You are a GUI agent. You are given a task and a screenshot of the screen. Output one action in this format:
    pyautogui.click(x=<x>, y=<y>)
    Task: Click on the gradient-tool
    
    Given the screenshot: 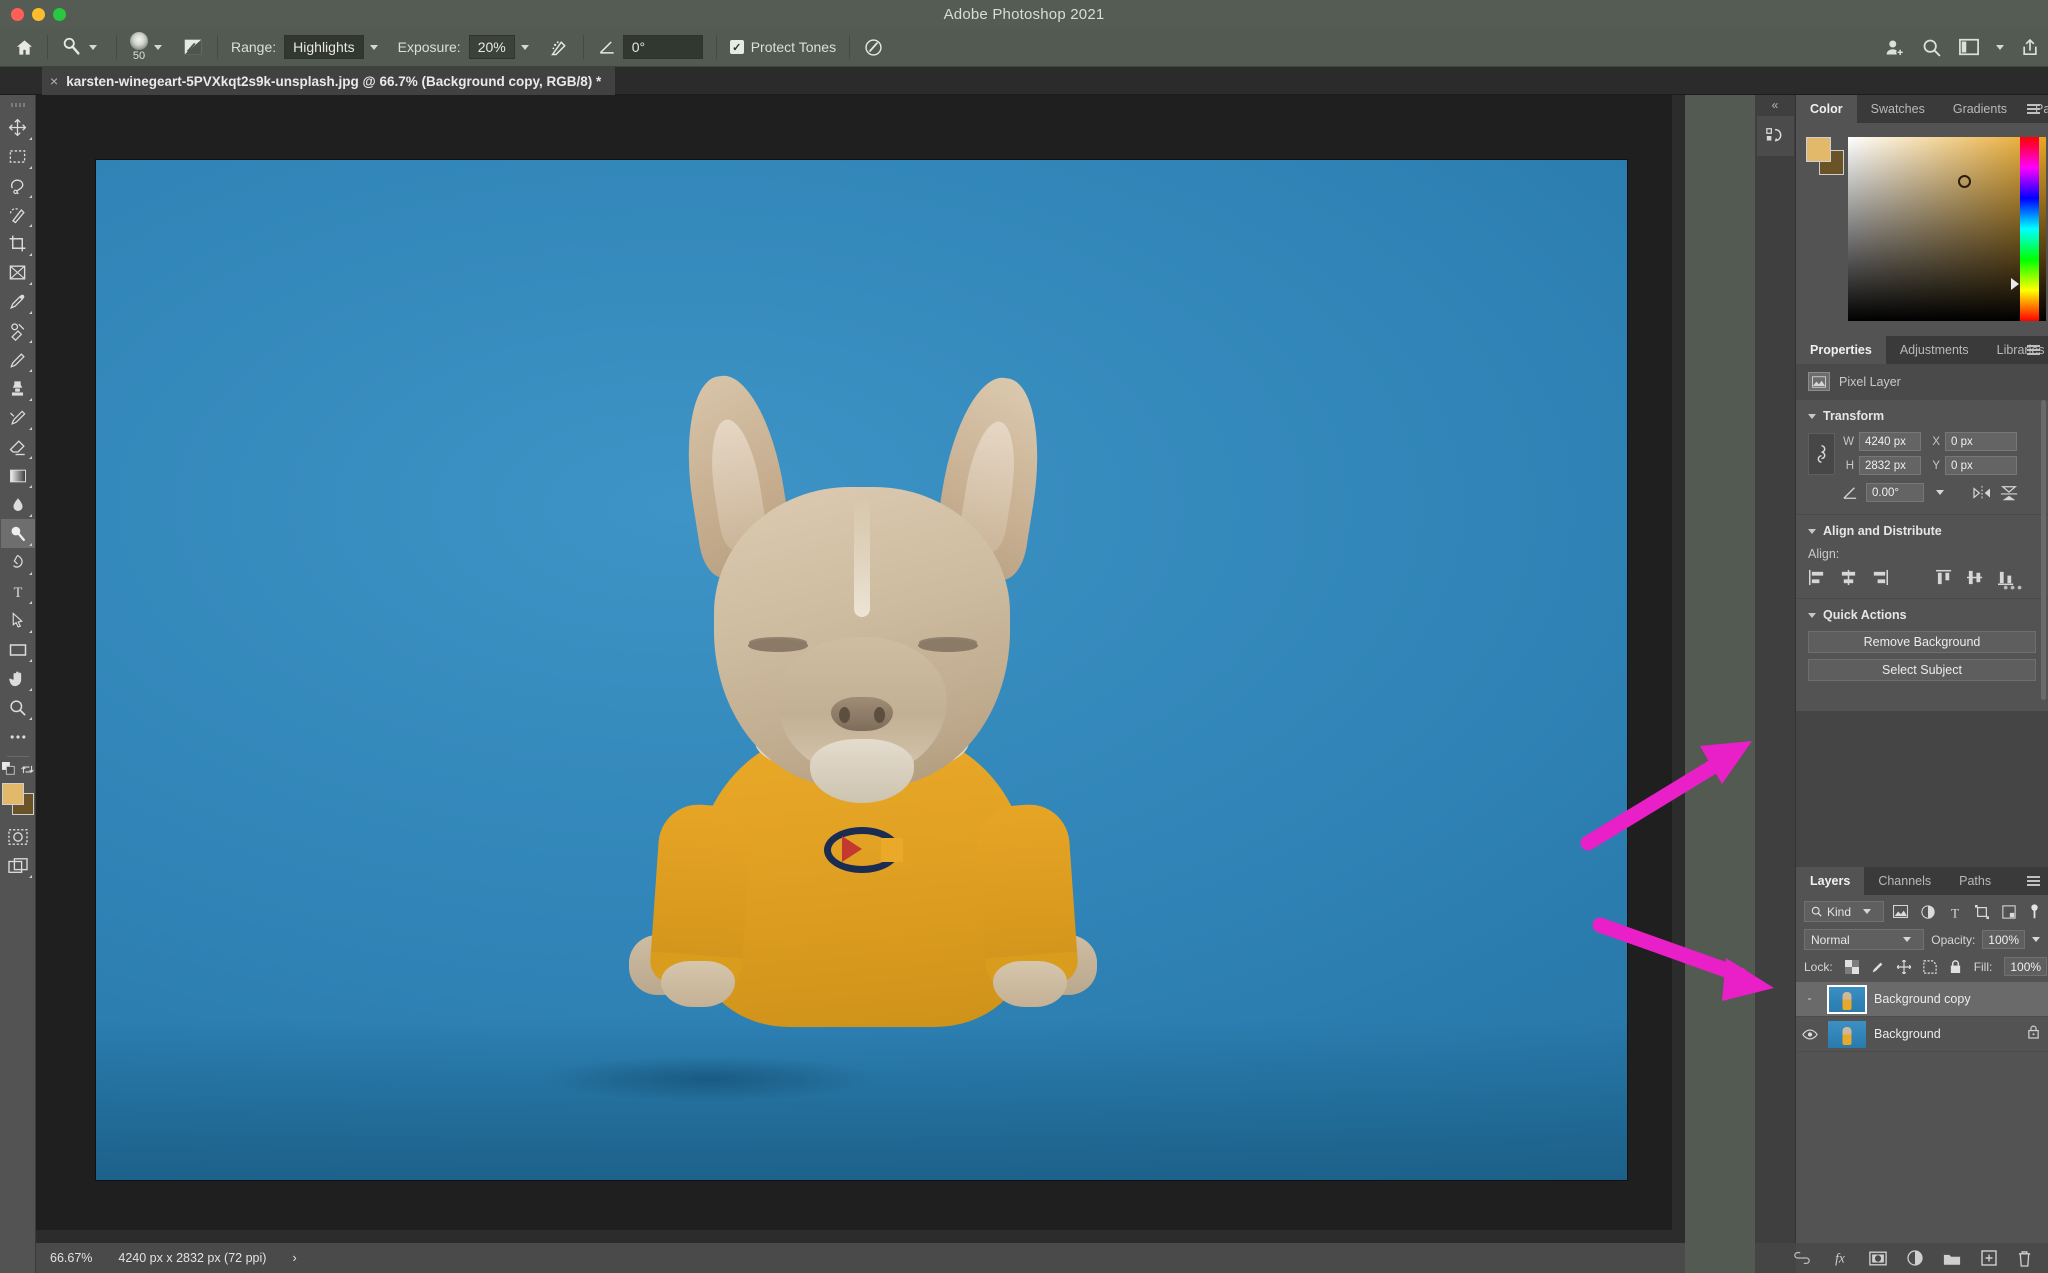 What is the action you would take?
    pyautogui.click(x=18, y=475)
    